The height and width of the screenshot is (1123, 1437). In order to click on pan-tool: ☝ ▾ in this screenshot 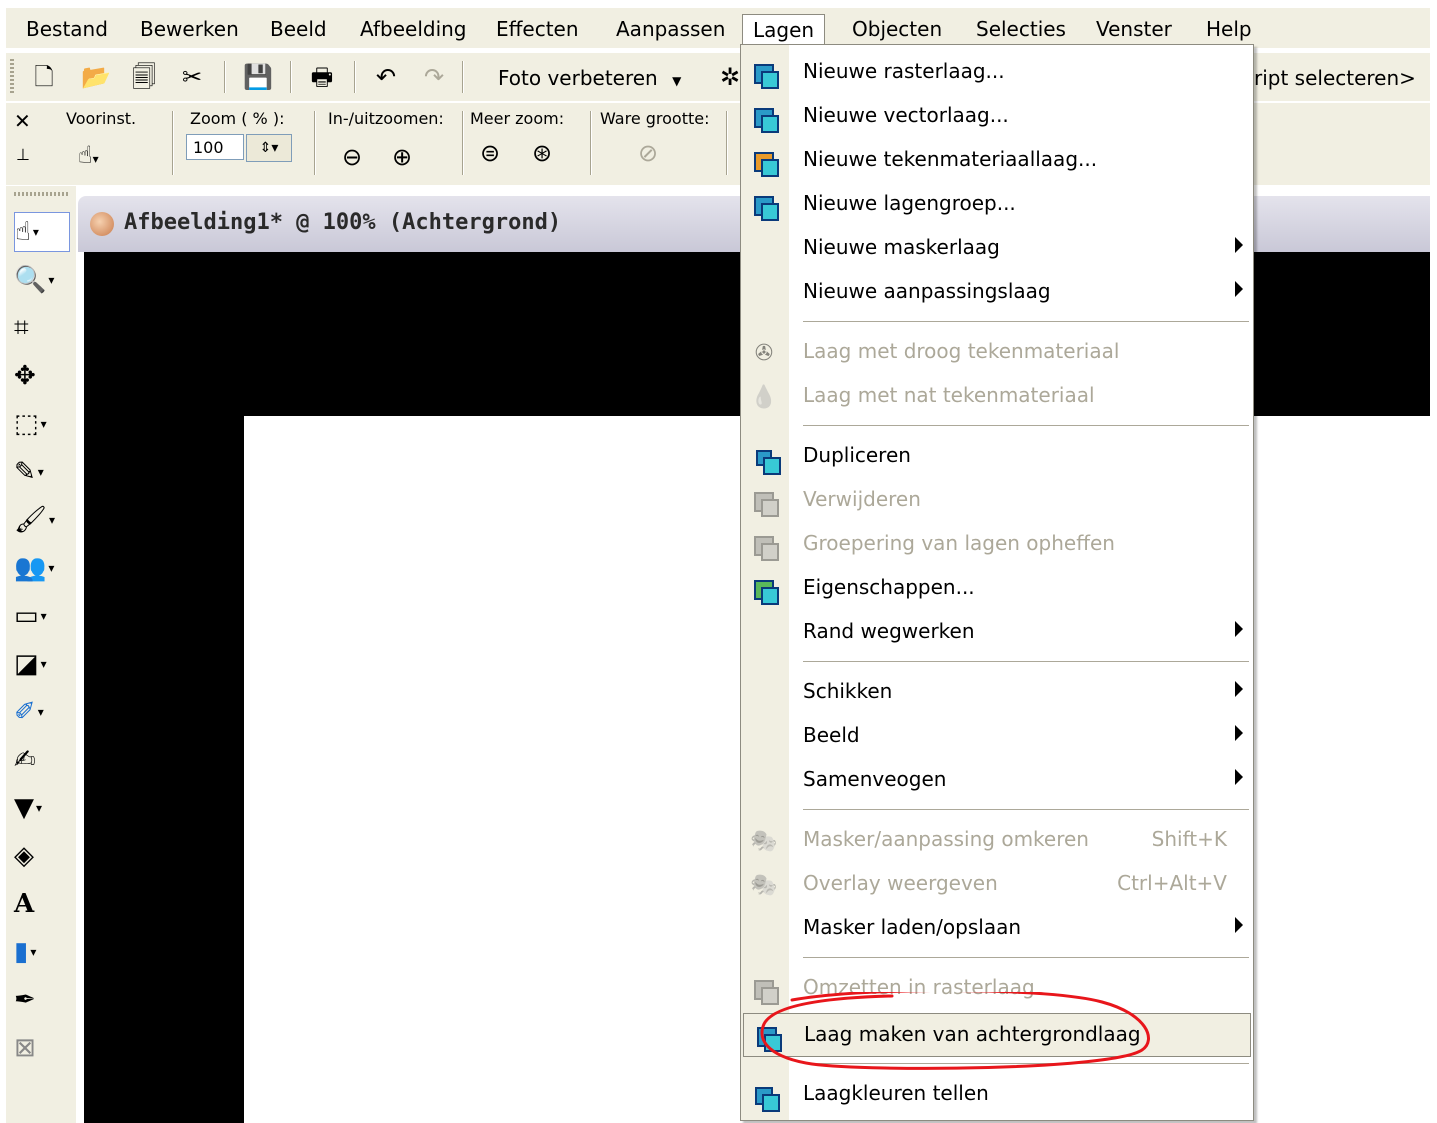, I will do `click(42, 232)`.